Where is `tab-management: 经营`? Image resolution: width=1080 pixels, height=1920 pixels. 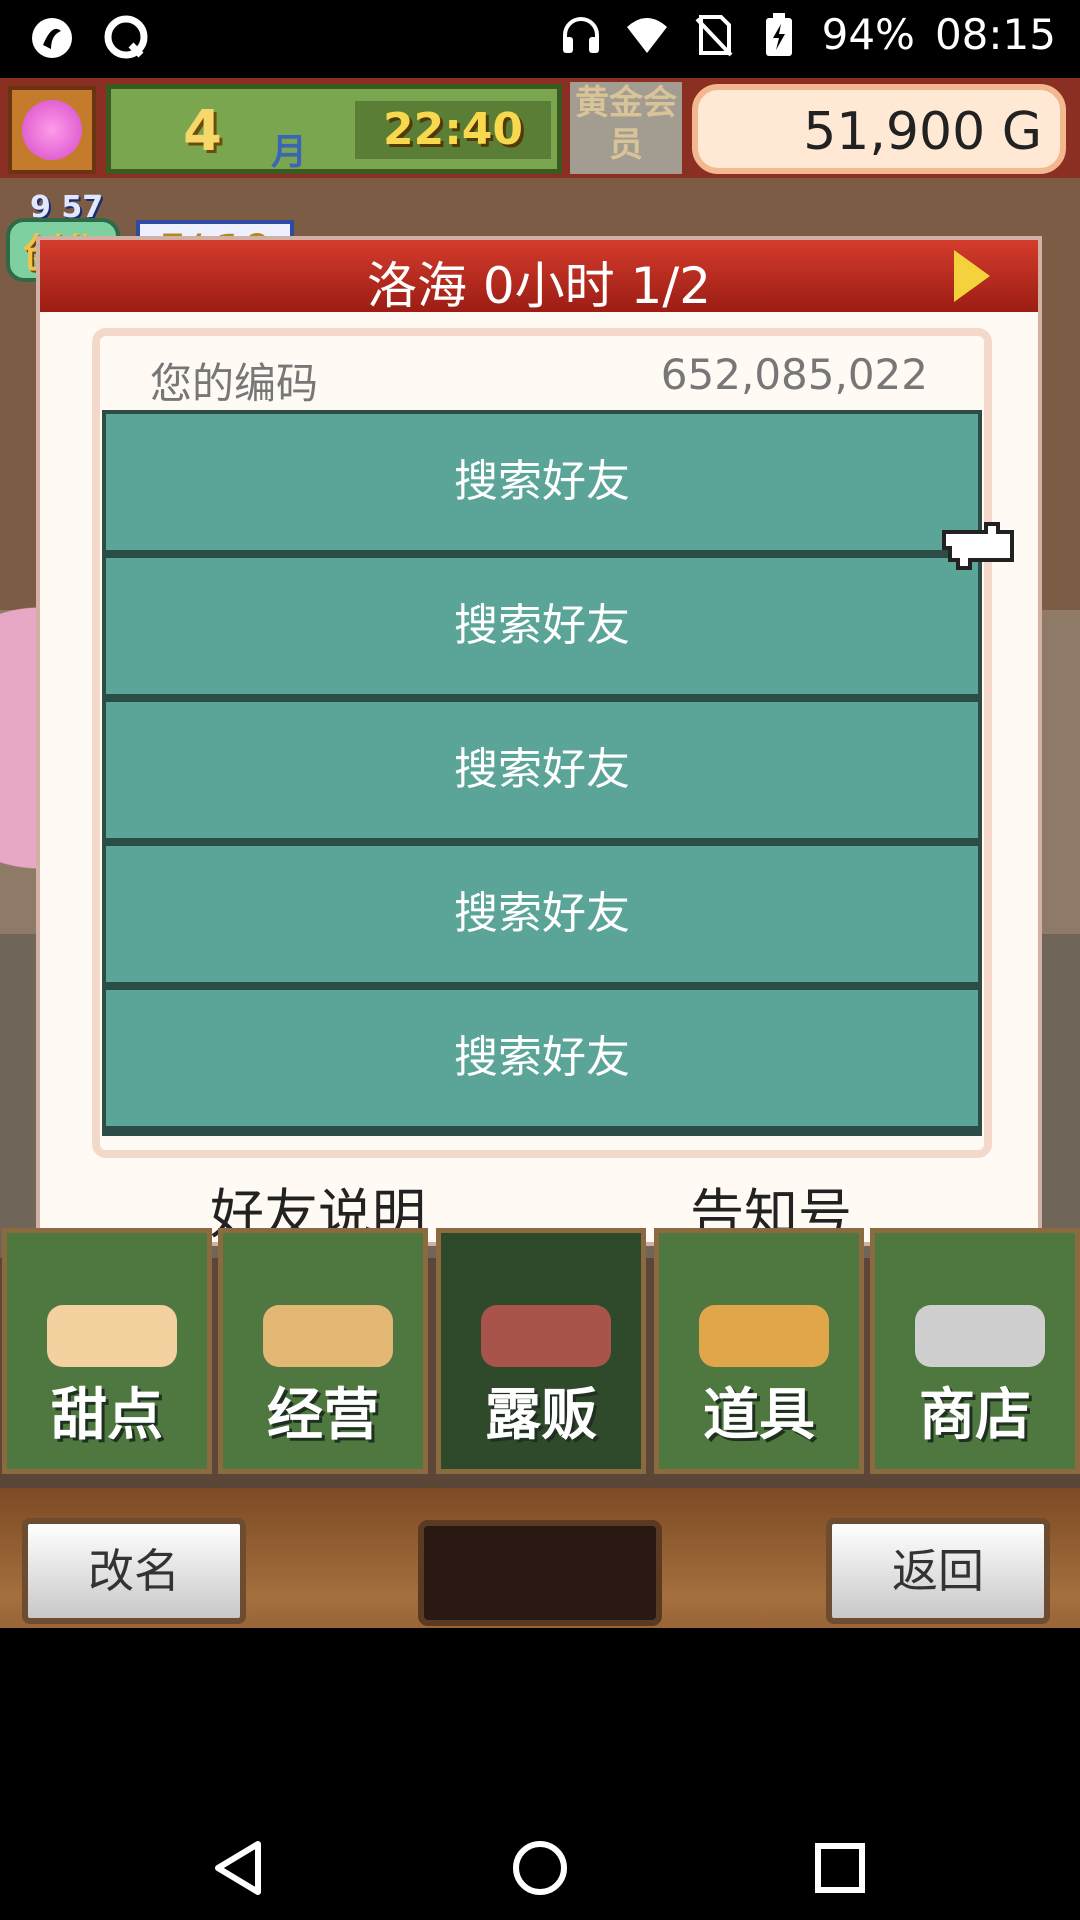
tab-management: 经营 is located at coordinates (323, 1351).